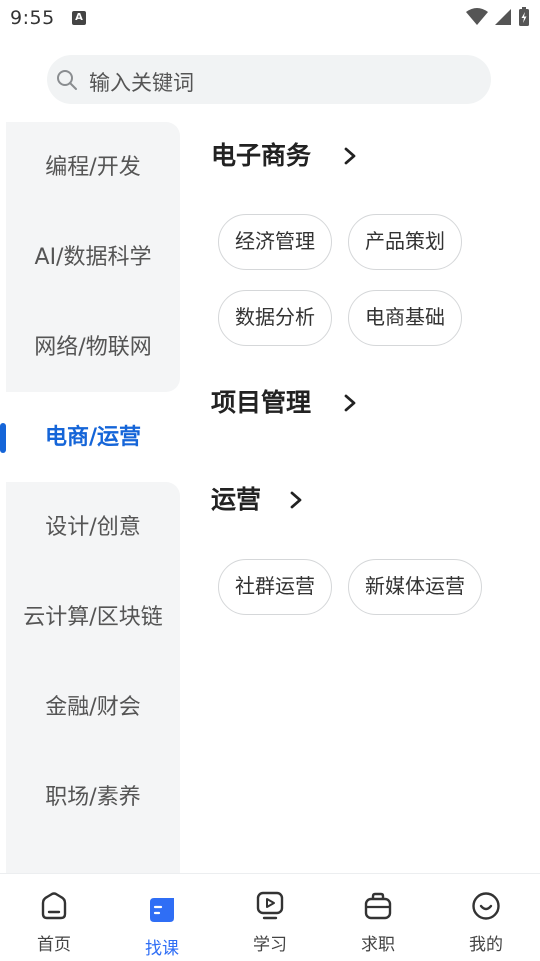  I want to click on section-title-project-management: 项目管理, so click(261, 403).